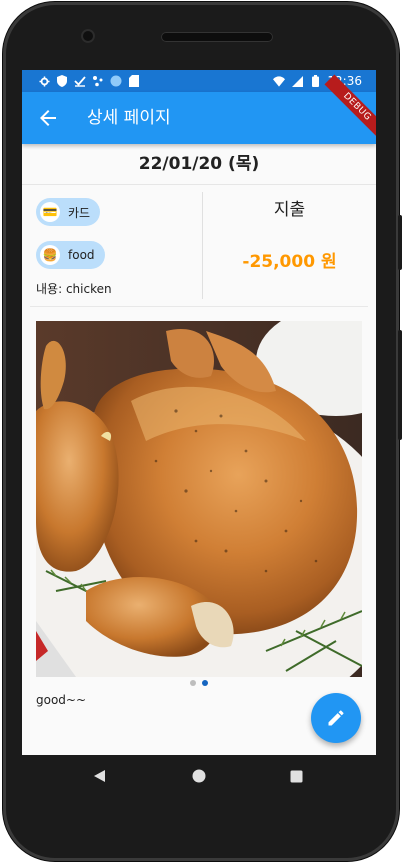 The width and height of the screenshot is (403, 863). What do you see at coordinates (50, 255) in the screenshot?
I see `hamburger-icon: 🍔` at bounding box center [50, 255].